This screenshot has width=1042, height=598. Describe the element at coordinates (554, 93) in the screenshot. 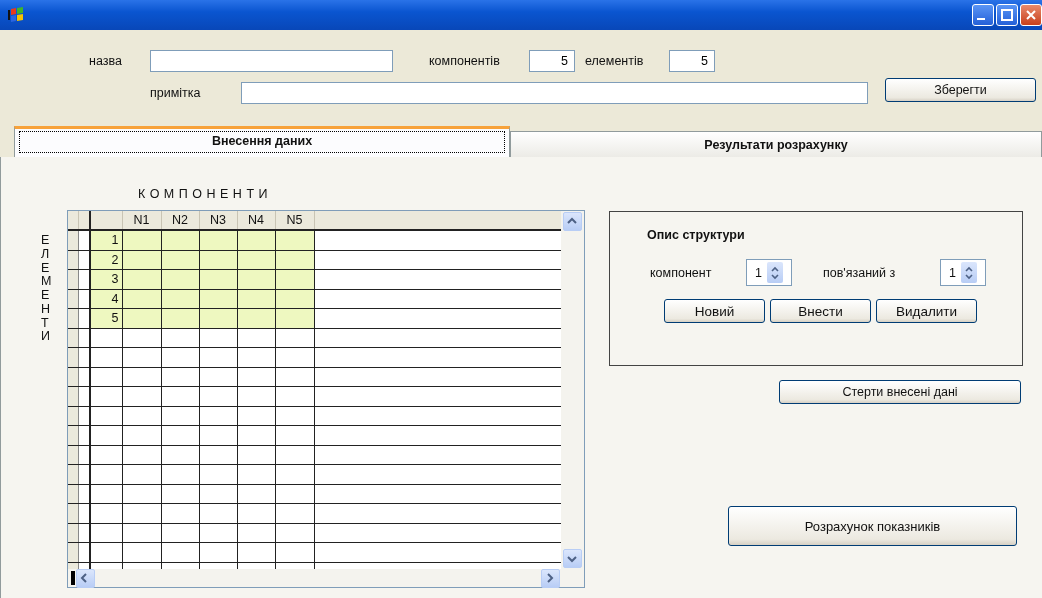

I see `note-field` at that location.